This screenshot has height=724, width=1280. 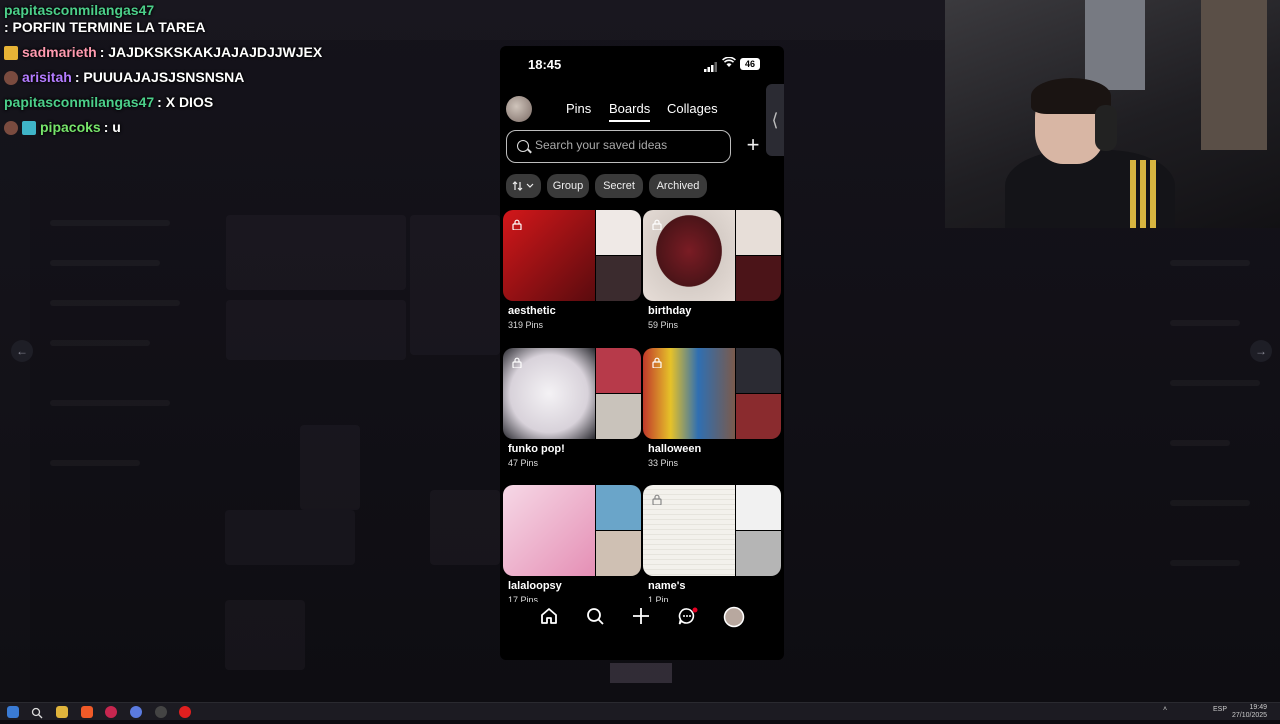 What do you see at coordinates (185, 712) in the screenshot?
I see `media-player-icon` at bounding box center [185, 712].